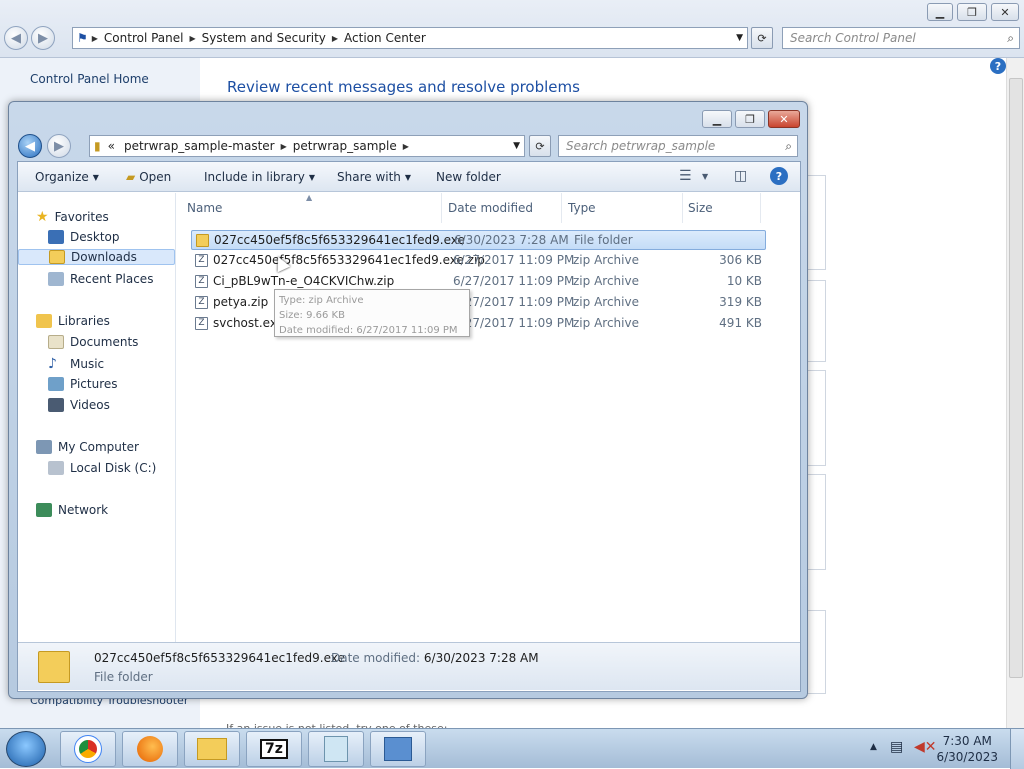  Describe the element at coordinates (374, 177) in the screenshot. I see `share-with-button: Share with ▼` at that location.